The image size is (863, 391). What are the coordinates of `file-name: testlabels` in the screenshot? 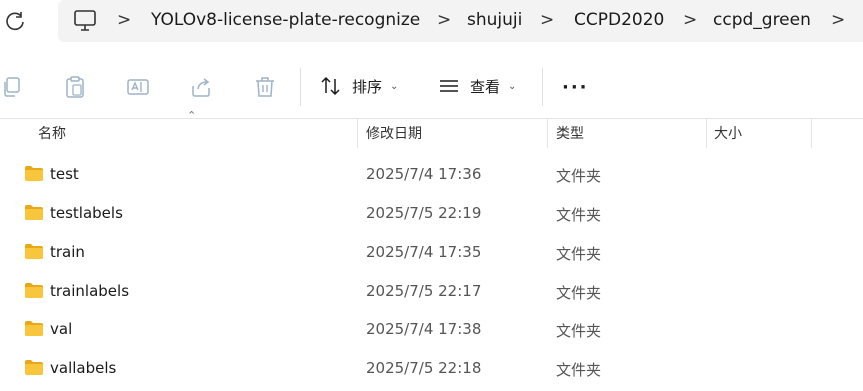 It's located at (86, 213).